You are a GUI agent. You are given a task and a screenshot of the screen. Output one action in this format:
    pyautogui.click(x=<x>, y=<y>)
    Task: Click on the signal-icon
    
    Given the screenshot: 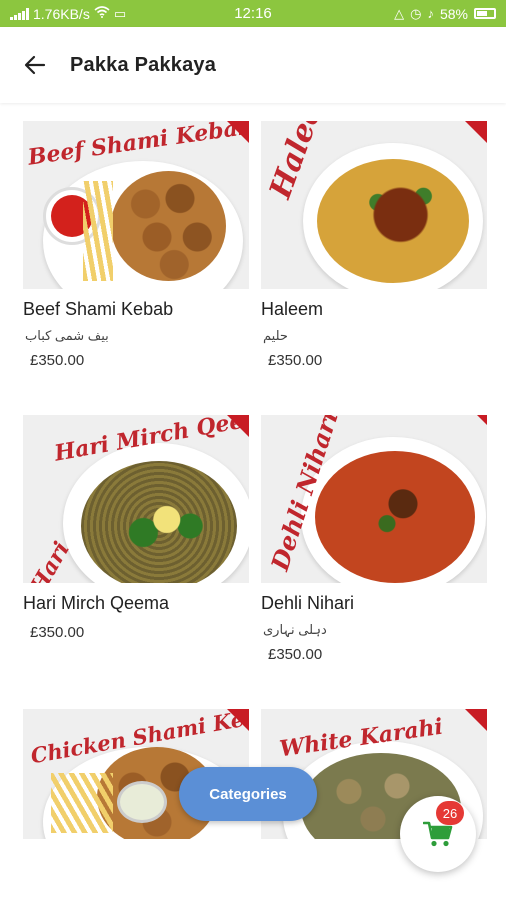 What is the action you would take?
    pyautogui.click(x=19, y=13)
    